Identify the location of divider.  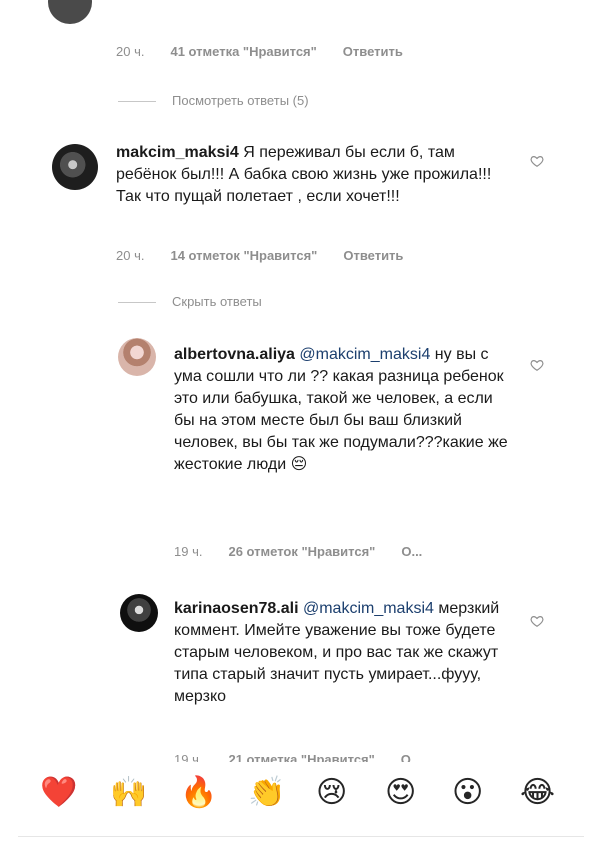
(301, 836).